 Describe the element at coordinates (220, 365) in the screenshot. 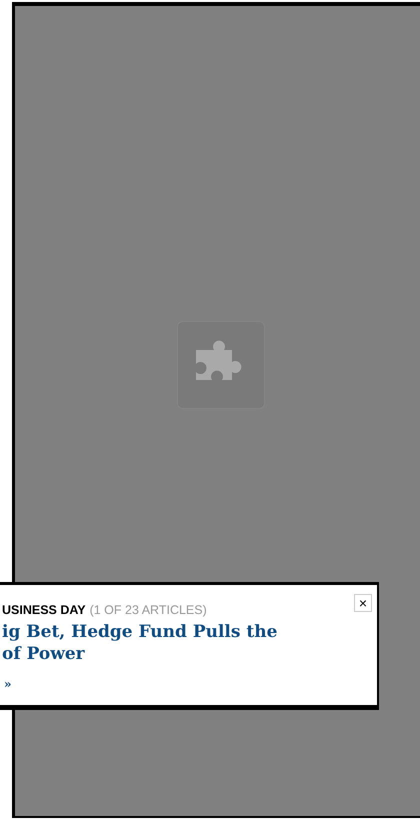

I see `plugin-icon` at that location.